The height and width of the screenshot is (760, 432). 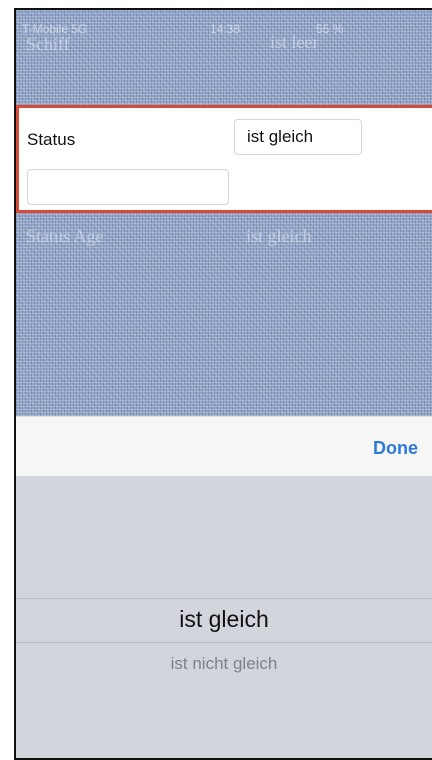 What do you see at coordinates (224, 664) in the screenshot?
I see `picker-option: ist nicht gleich` at bounding box center [224, 664].